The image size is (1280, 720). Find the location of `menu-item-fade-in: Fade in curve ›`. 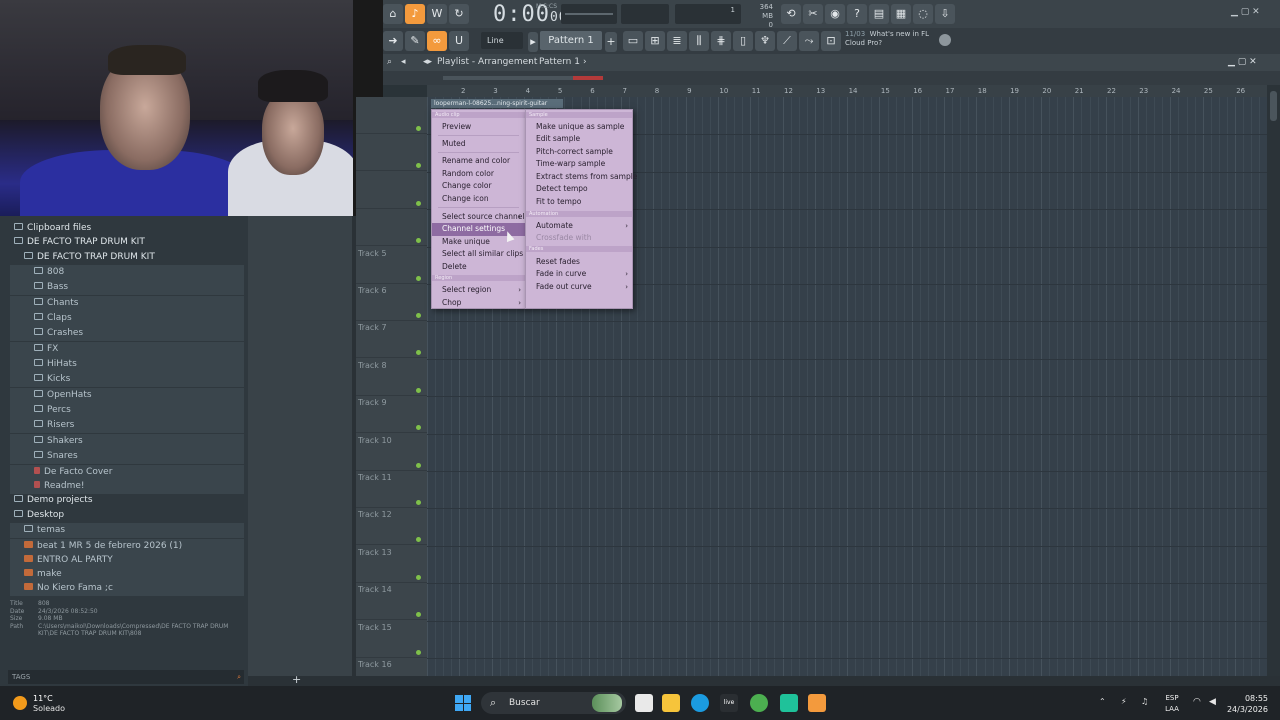

menu-item-fade-in: Fade in curve › is located at coordinates (579, 274).